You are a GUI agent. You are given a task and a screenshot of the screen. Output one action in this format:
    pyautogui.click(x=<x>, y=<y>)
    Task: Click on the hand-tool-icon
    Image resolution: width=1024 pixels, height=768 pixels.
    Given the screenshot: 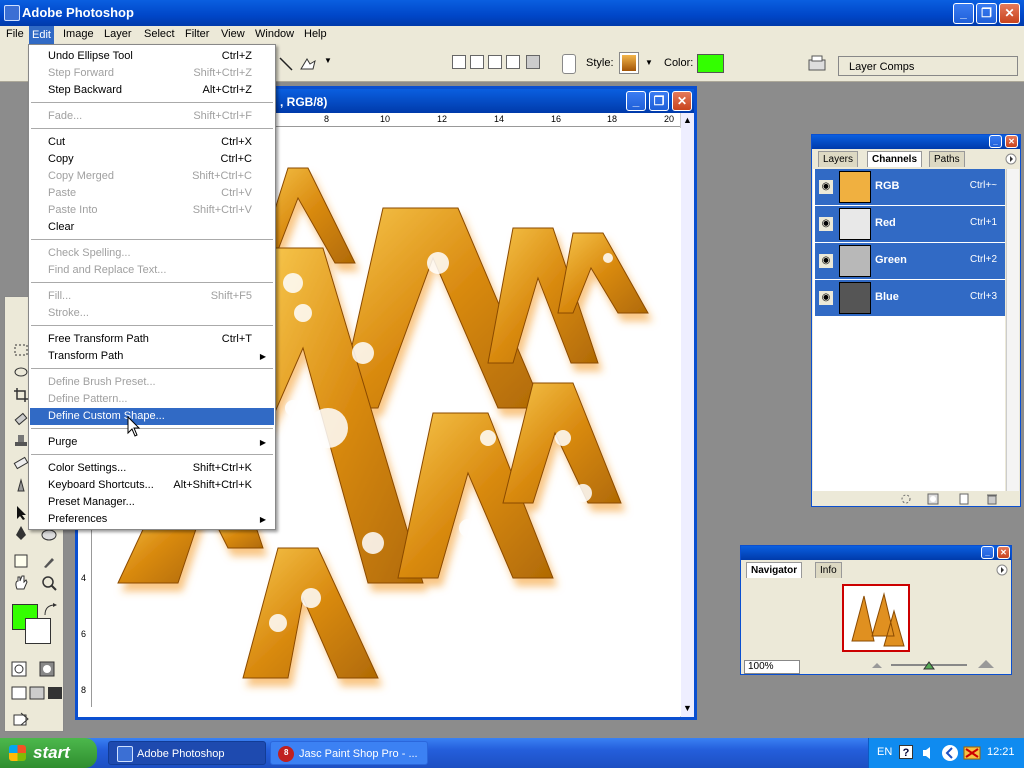 What is the action you would take?
    pyautogui.click(x=21, y=583)
    